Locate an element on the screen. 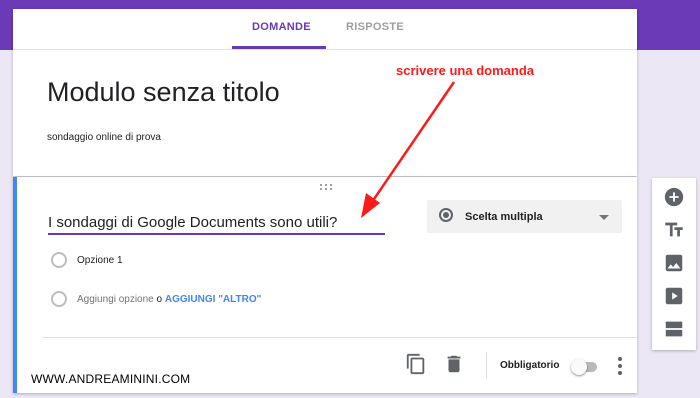 This screenshot has height=398, width=700. watermark: WWW.ANDREAMININI.COM is located at coordinates (111, 379).